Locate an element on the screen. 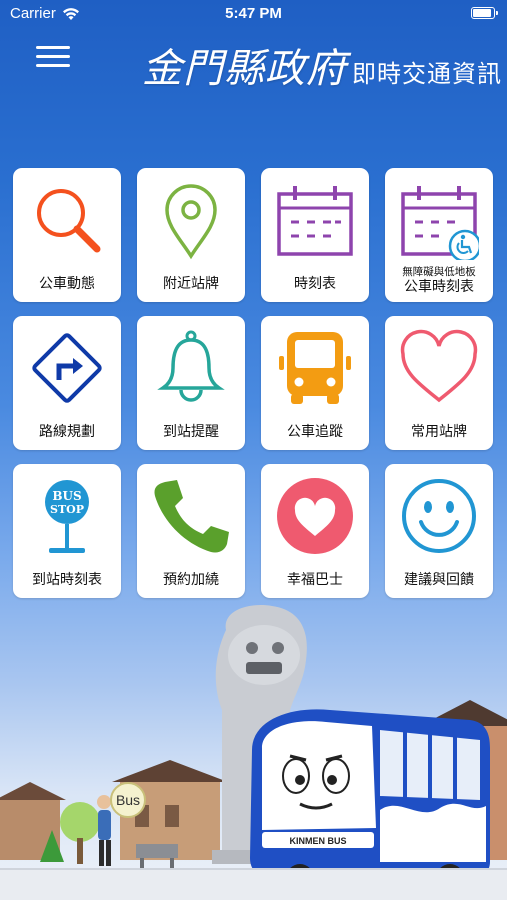  bus-speech-bubble: Bus is located at coordinates (128, 800).